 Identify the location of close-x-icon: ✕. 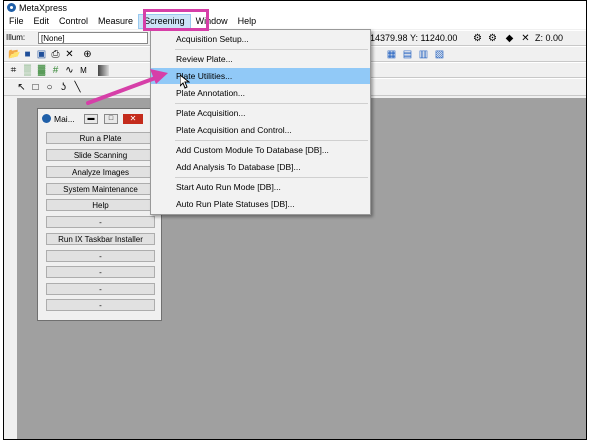
(69, 54).